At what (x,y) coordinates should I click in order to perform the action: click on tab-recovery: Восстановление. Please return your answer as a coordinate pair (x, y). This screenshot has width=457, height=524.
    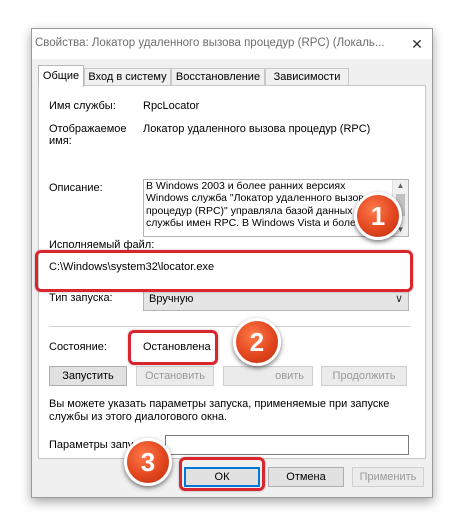
    Looking at the image, I should click on (218, 77).